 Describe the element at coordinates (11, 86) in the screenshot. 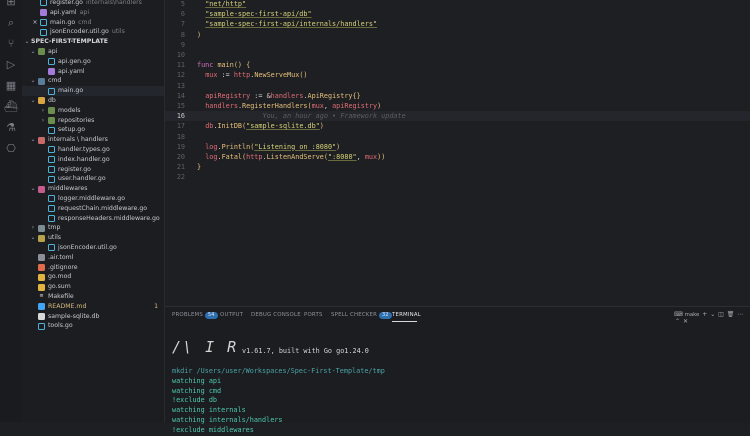

I see `extensions-icon: ▦` at that location.